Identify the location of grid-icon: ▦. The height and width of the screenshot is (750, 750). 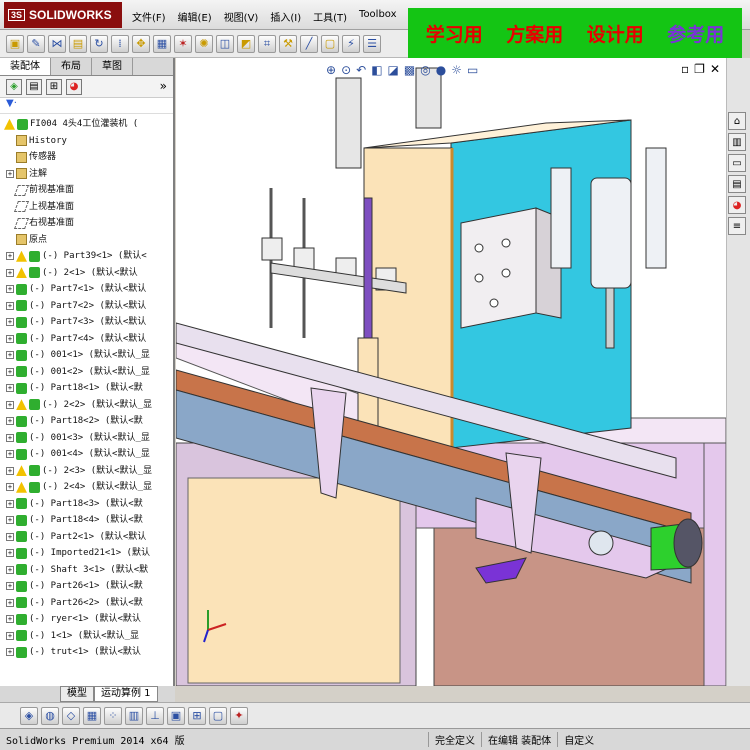
(92, 715).